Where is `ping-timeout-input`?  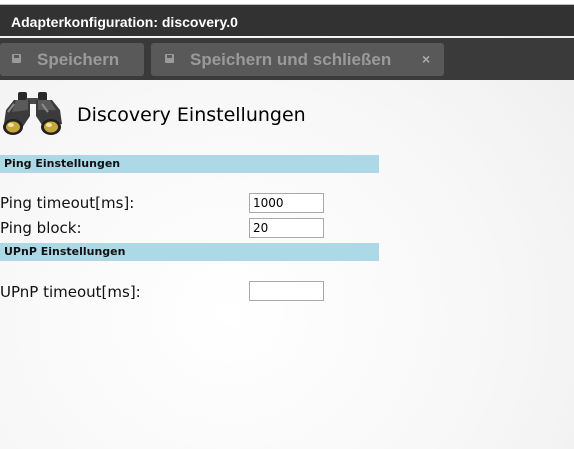 ping-timeout-input is located at coordinates (286, 203).